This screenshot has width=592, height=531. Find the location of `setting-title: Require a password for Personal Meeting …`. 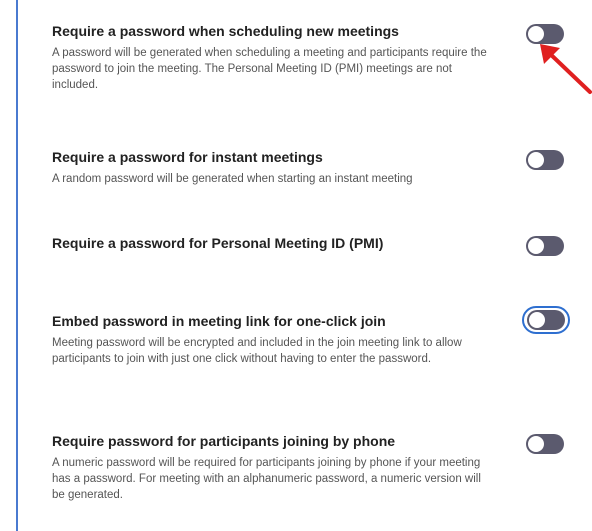

setting-title: Require a password for Personal Meeting … is located at coordinates (218, 243).